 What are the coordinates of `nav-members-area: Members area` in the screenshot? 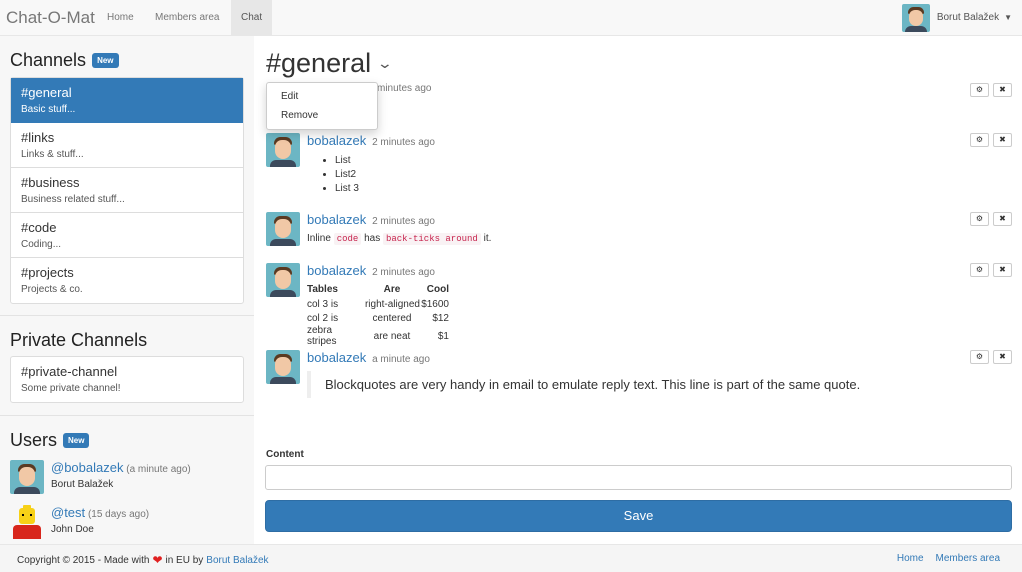 It's located at (187, 17).